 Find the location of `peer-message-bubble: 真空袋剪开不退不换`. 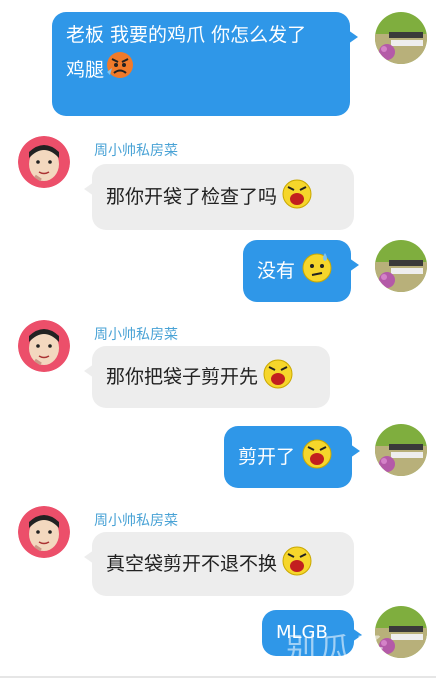

peer-message-bubble: 真空袋剪开不退不换 is located at coordinates (219, 564).